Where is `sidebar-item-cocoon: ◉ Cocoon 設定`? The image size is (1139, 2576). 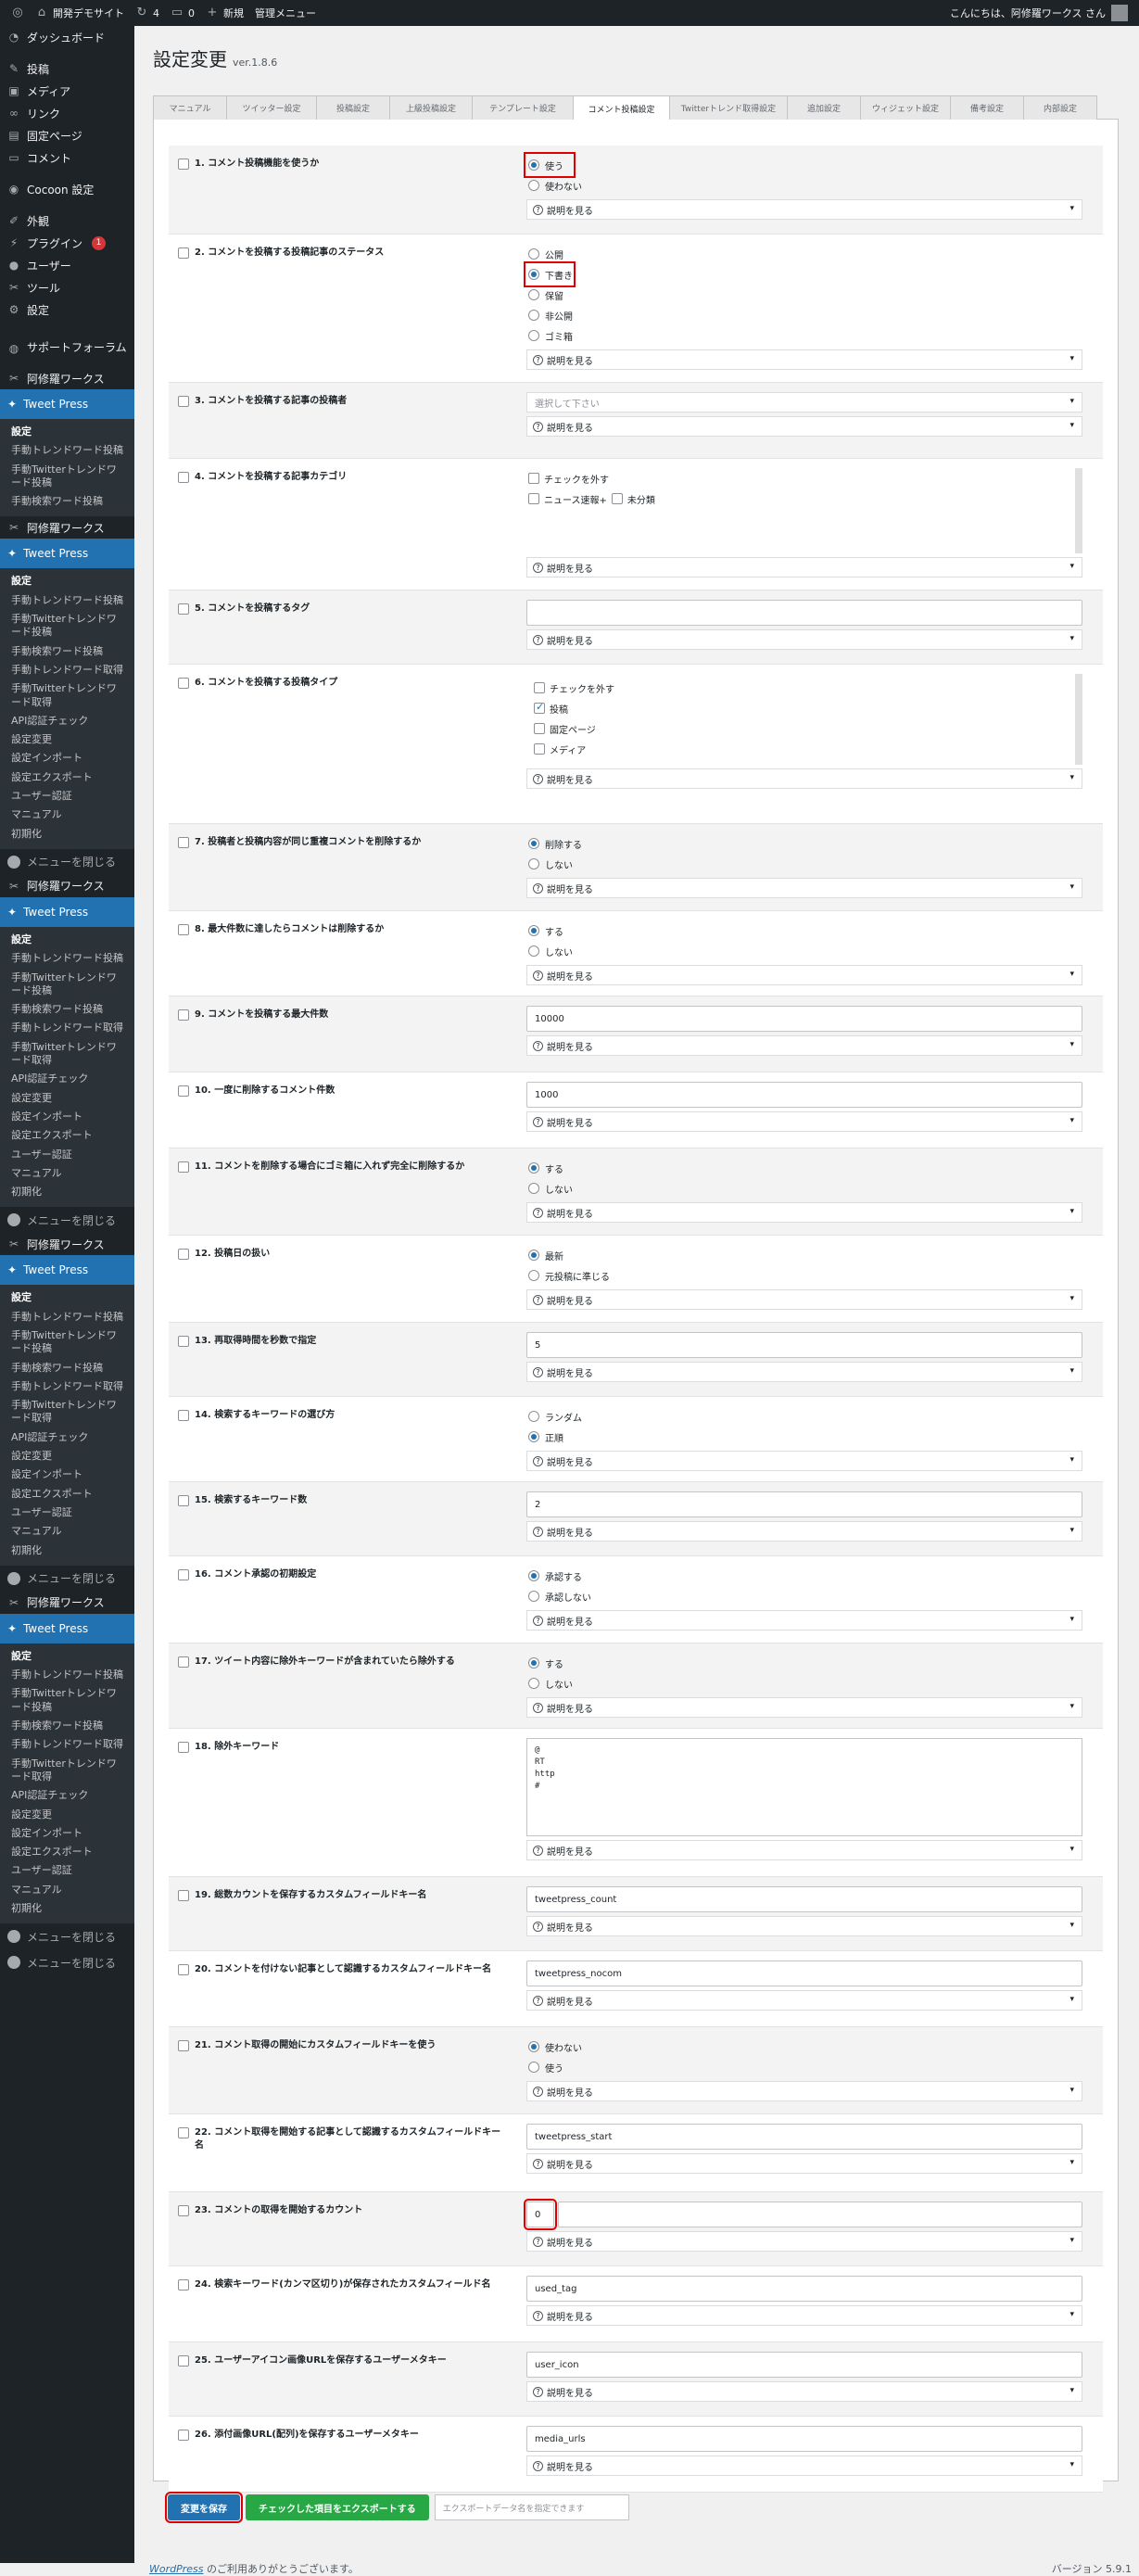
sidebar-item-cocoon: ◉ Cocoon 設定 is located at coordinates (67, 189).